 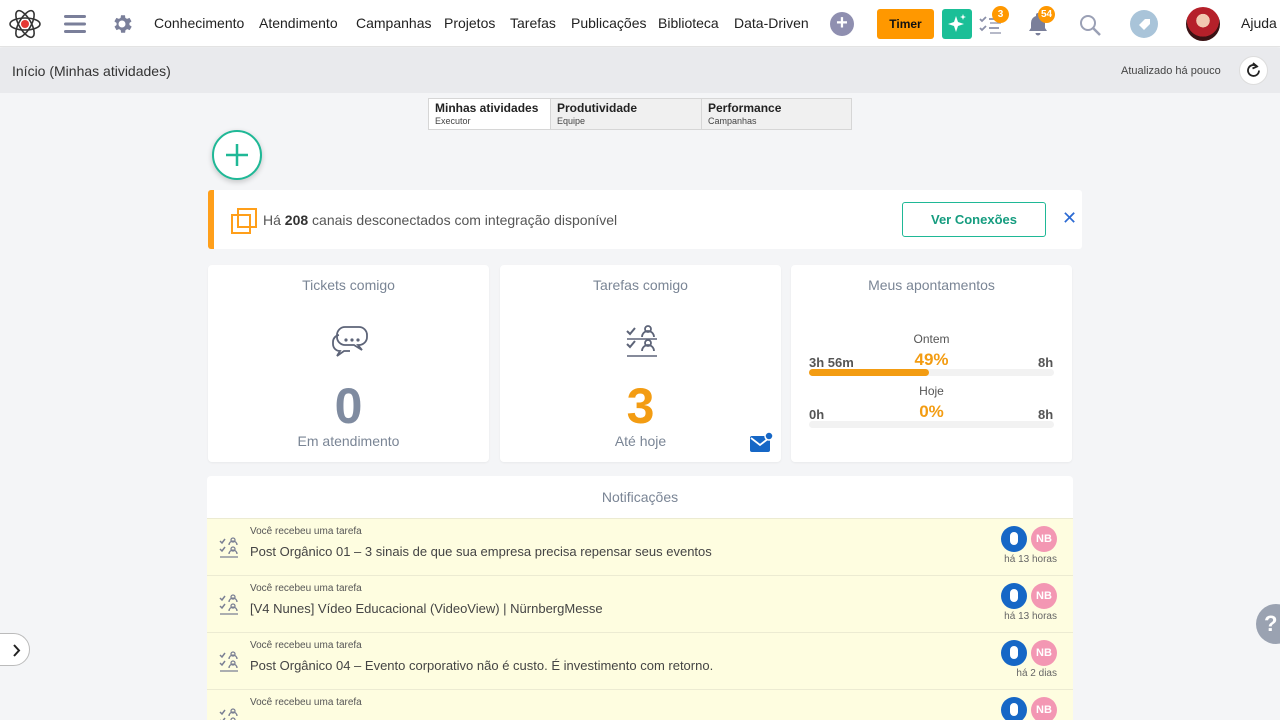 What do you see at coordinates (487, 108) in the screenshot?
I see `tab-title: Minhas atividades` at bounding box center [487, 108].